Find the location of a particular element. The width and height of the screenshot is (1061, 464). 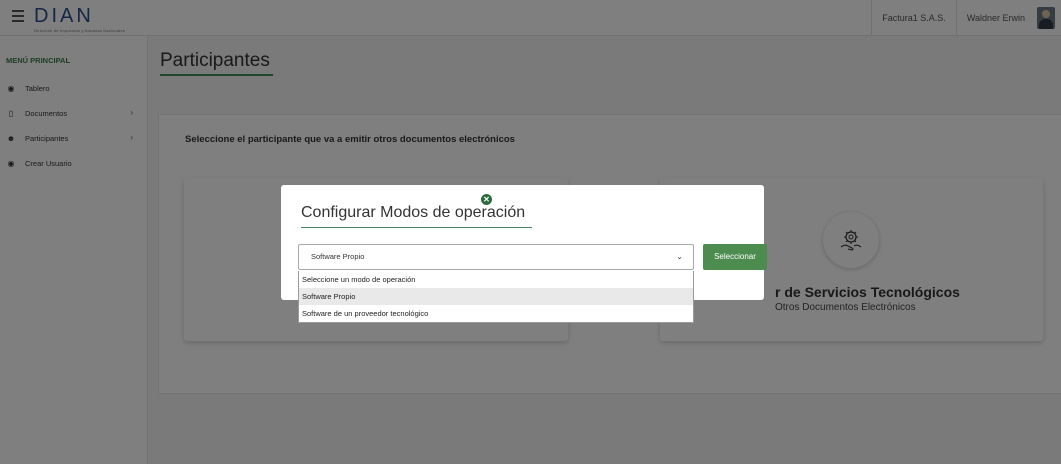

close-icon: ✕ is located at coordinates (486, 199).